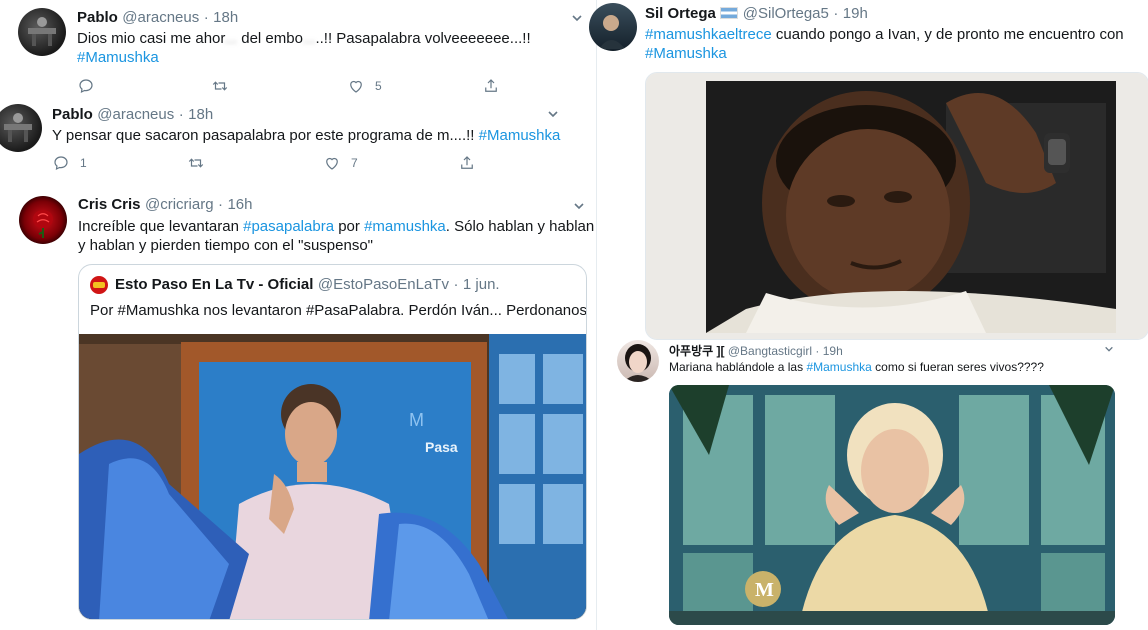  I want to click on argentina-flag-icon, so click(729, 13).